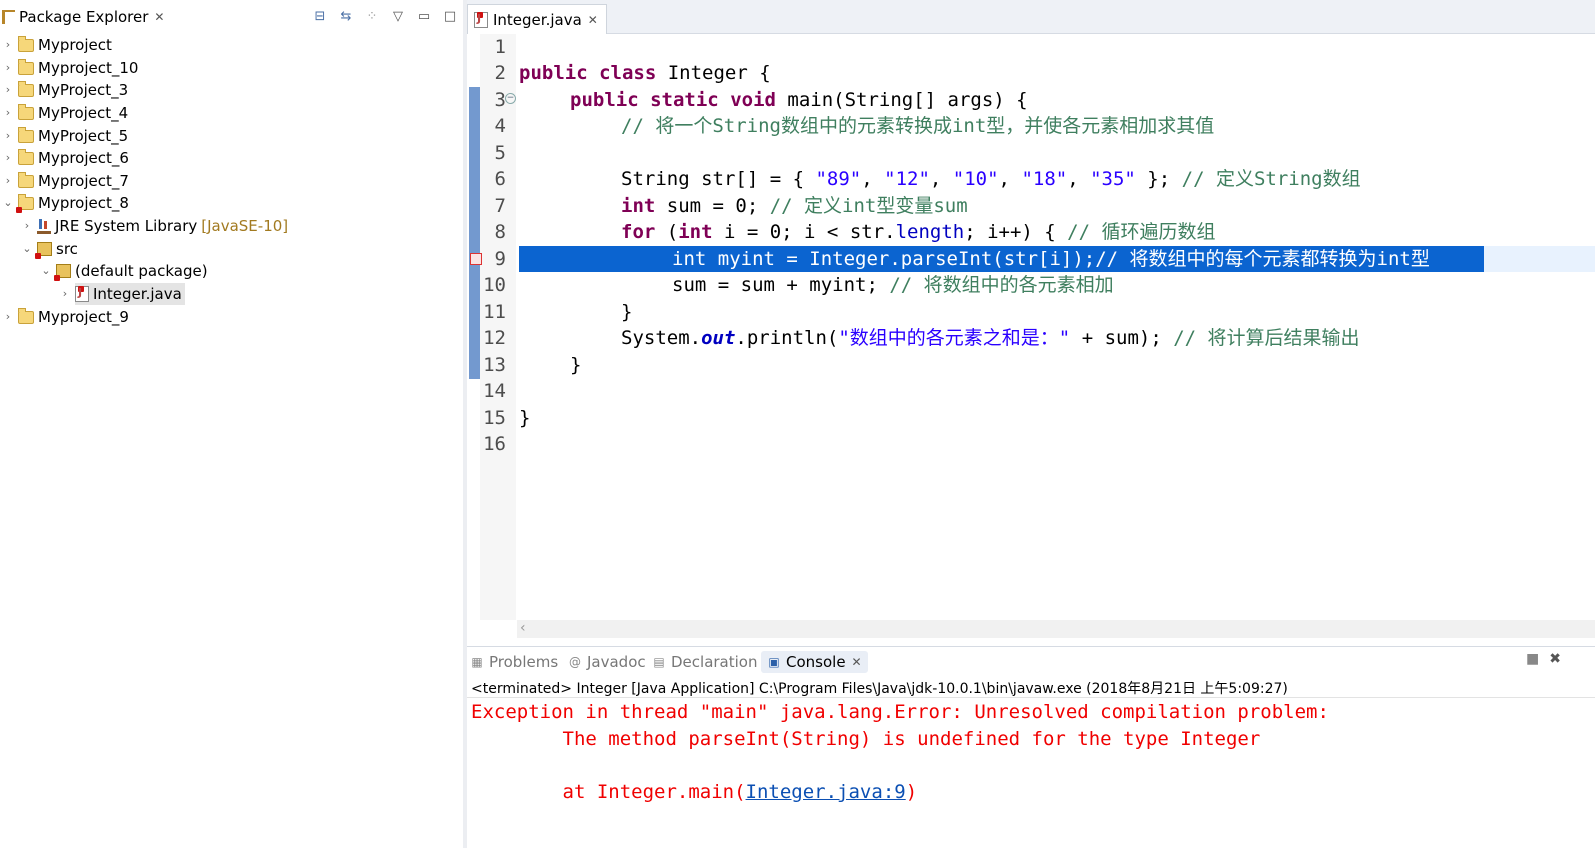 This screenshot has width=1595, height=848. What do you see at coordinates (814, 662) in the screenshot?
I see `tab-console: ▣ Console ✕` at bounding box center [814, 662].